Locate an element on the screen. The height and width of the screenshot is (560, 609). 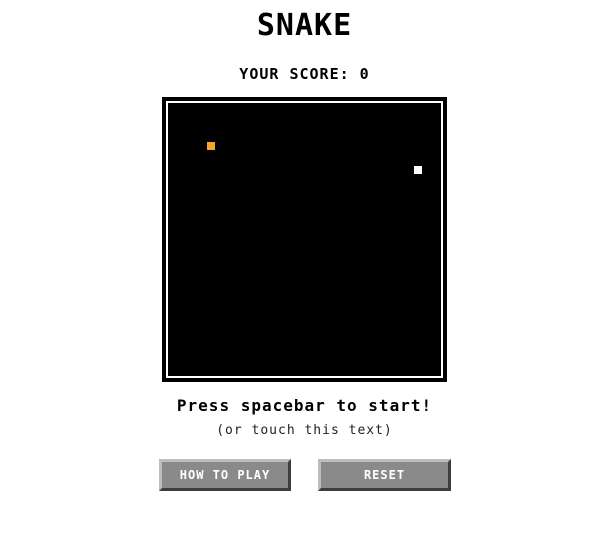
reset-button: RESET is located at coordinates (384, 475).